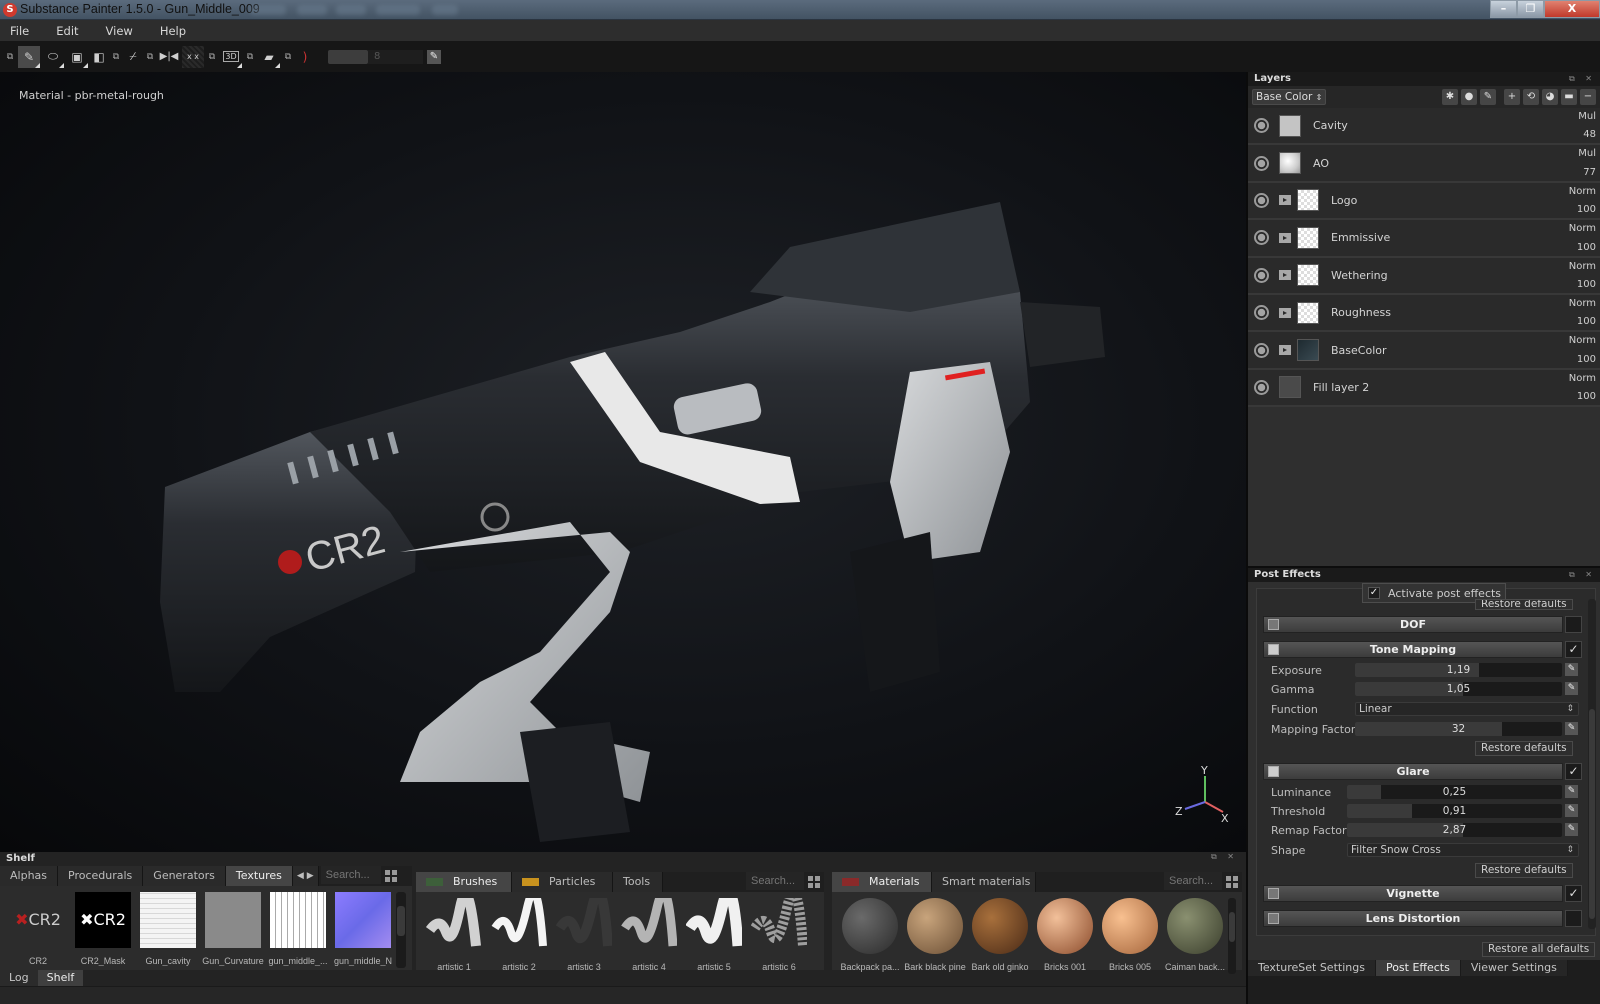 Image resolution: width=1600 pixels, height=1004 pixels. I want to click on shelf-item: ✖CR2 CR2, so click(38, 930).